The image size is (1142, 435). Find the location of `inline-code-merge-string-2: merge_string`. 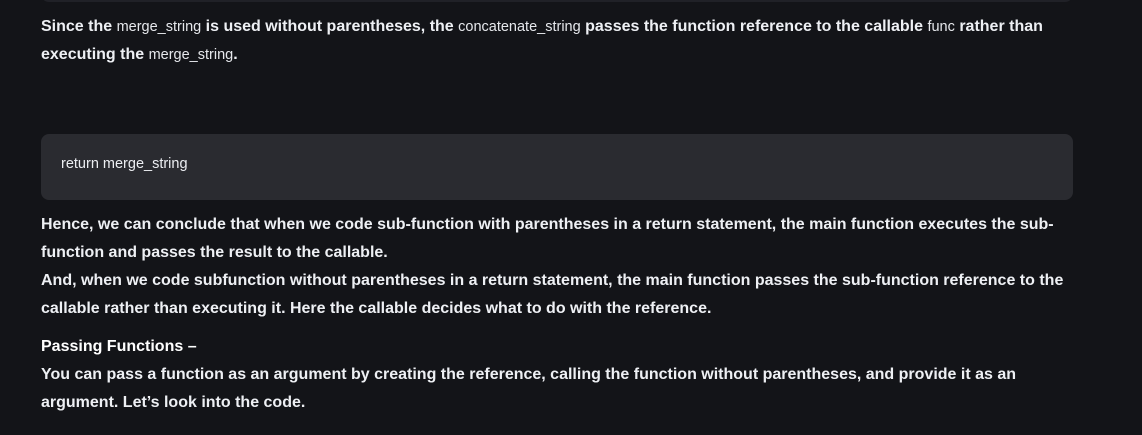

inline-code-merge-string-2: merge_string is located at coordinates (191, 55).